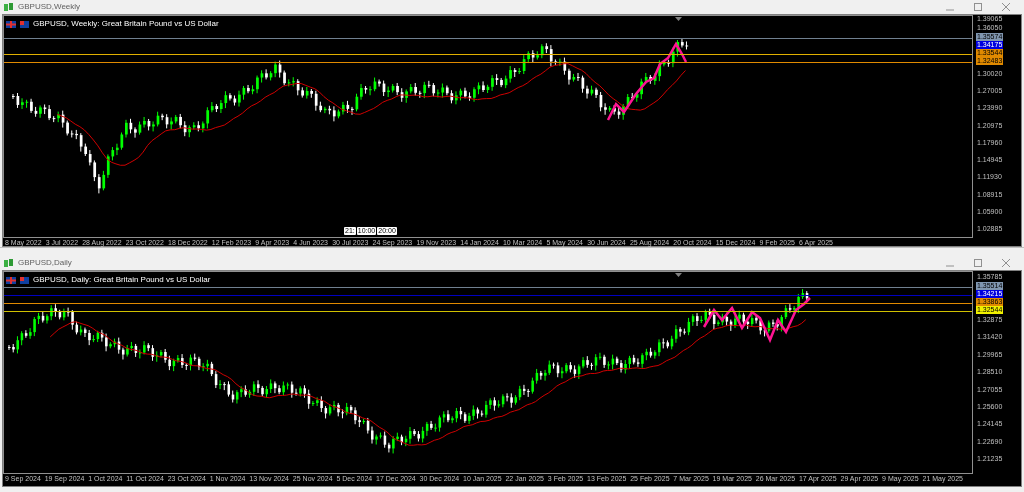 The height and width of the screenshot is (492, 1024). Describe the element at coordinates (122, 280) in the screenshot. I see `chart-header-text: GBPUSD, Daily: Great Britain Pound vs US Dollar` at that location.